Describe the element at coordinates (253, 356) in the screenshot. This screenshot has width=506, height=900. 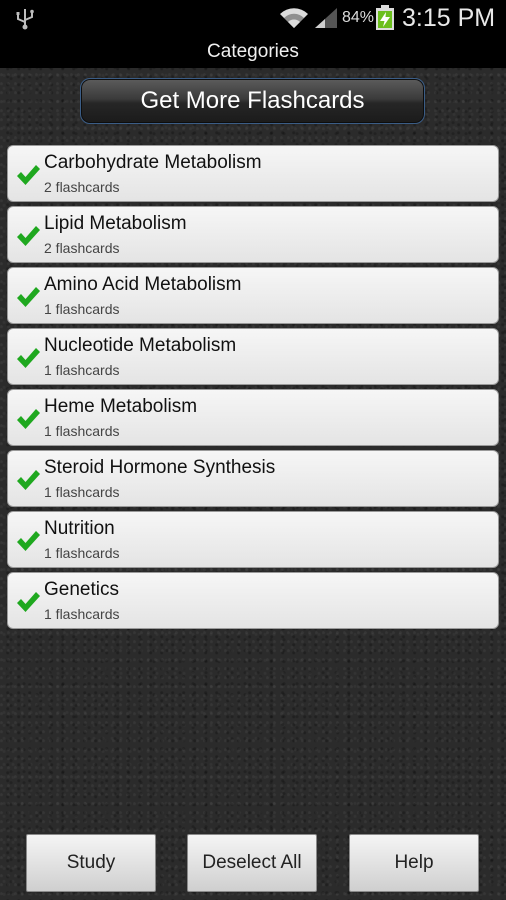
I see `category-item: Nucleotide Metabolism 1 flashcards` at that location.